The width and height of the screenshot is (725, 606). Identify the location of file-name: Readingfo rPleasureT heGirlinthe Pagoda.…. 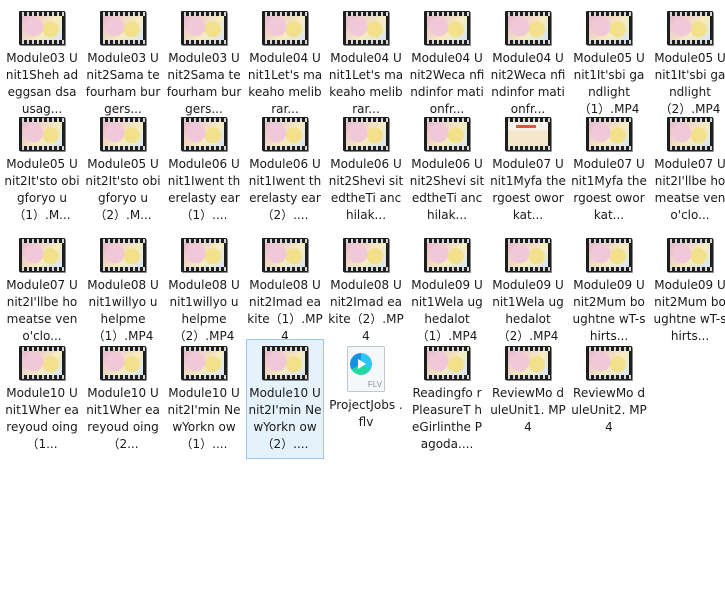
(447, 418).